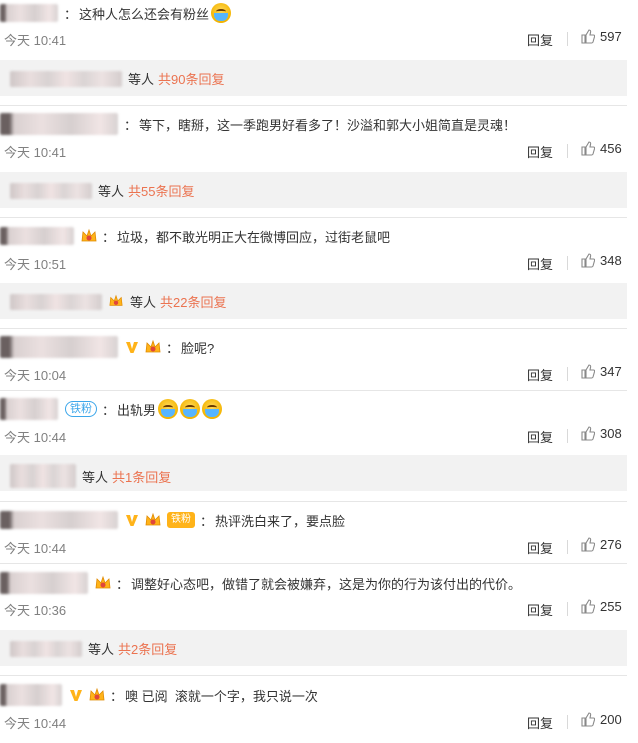  Describe the element at coordinates (319, 722) in the screenshot. I see `comment-meta: 今天 10:44 回复 200` at that location.